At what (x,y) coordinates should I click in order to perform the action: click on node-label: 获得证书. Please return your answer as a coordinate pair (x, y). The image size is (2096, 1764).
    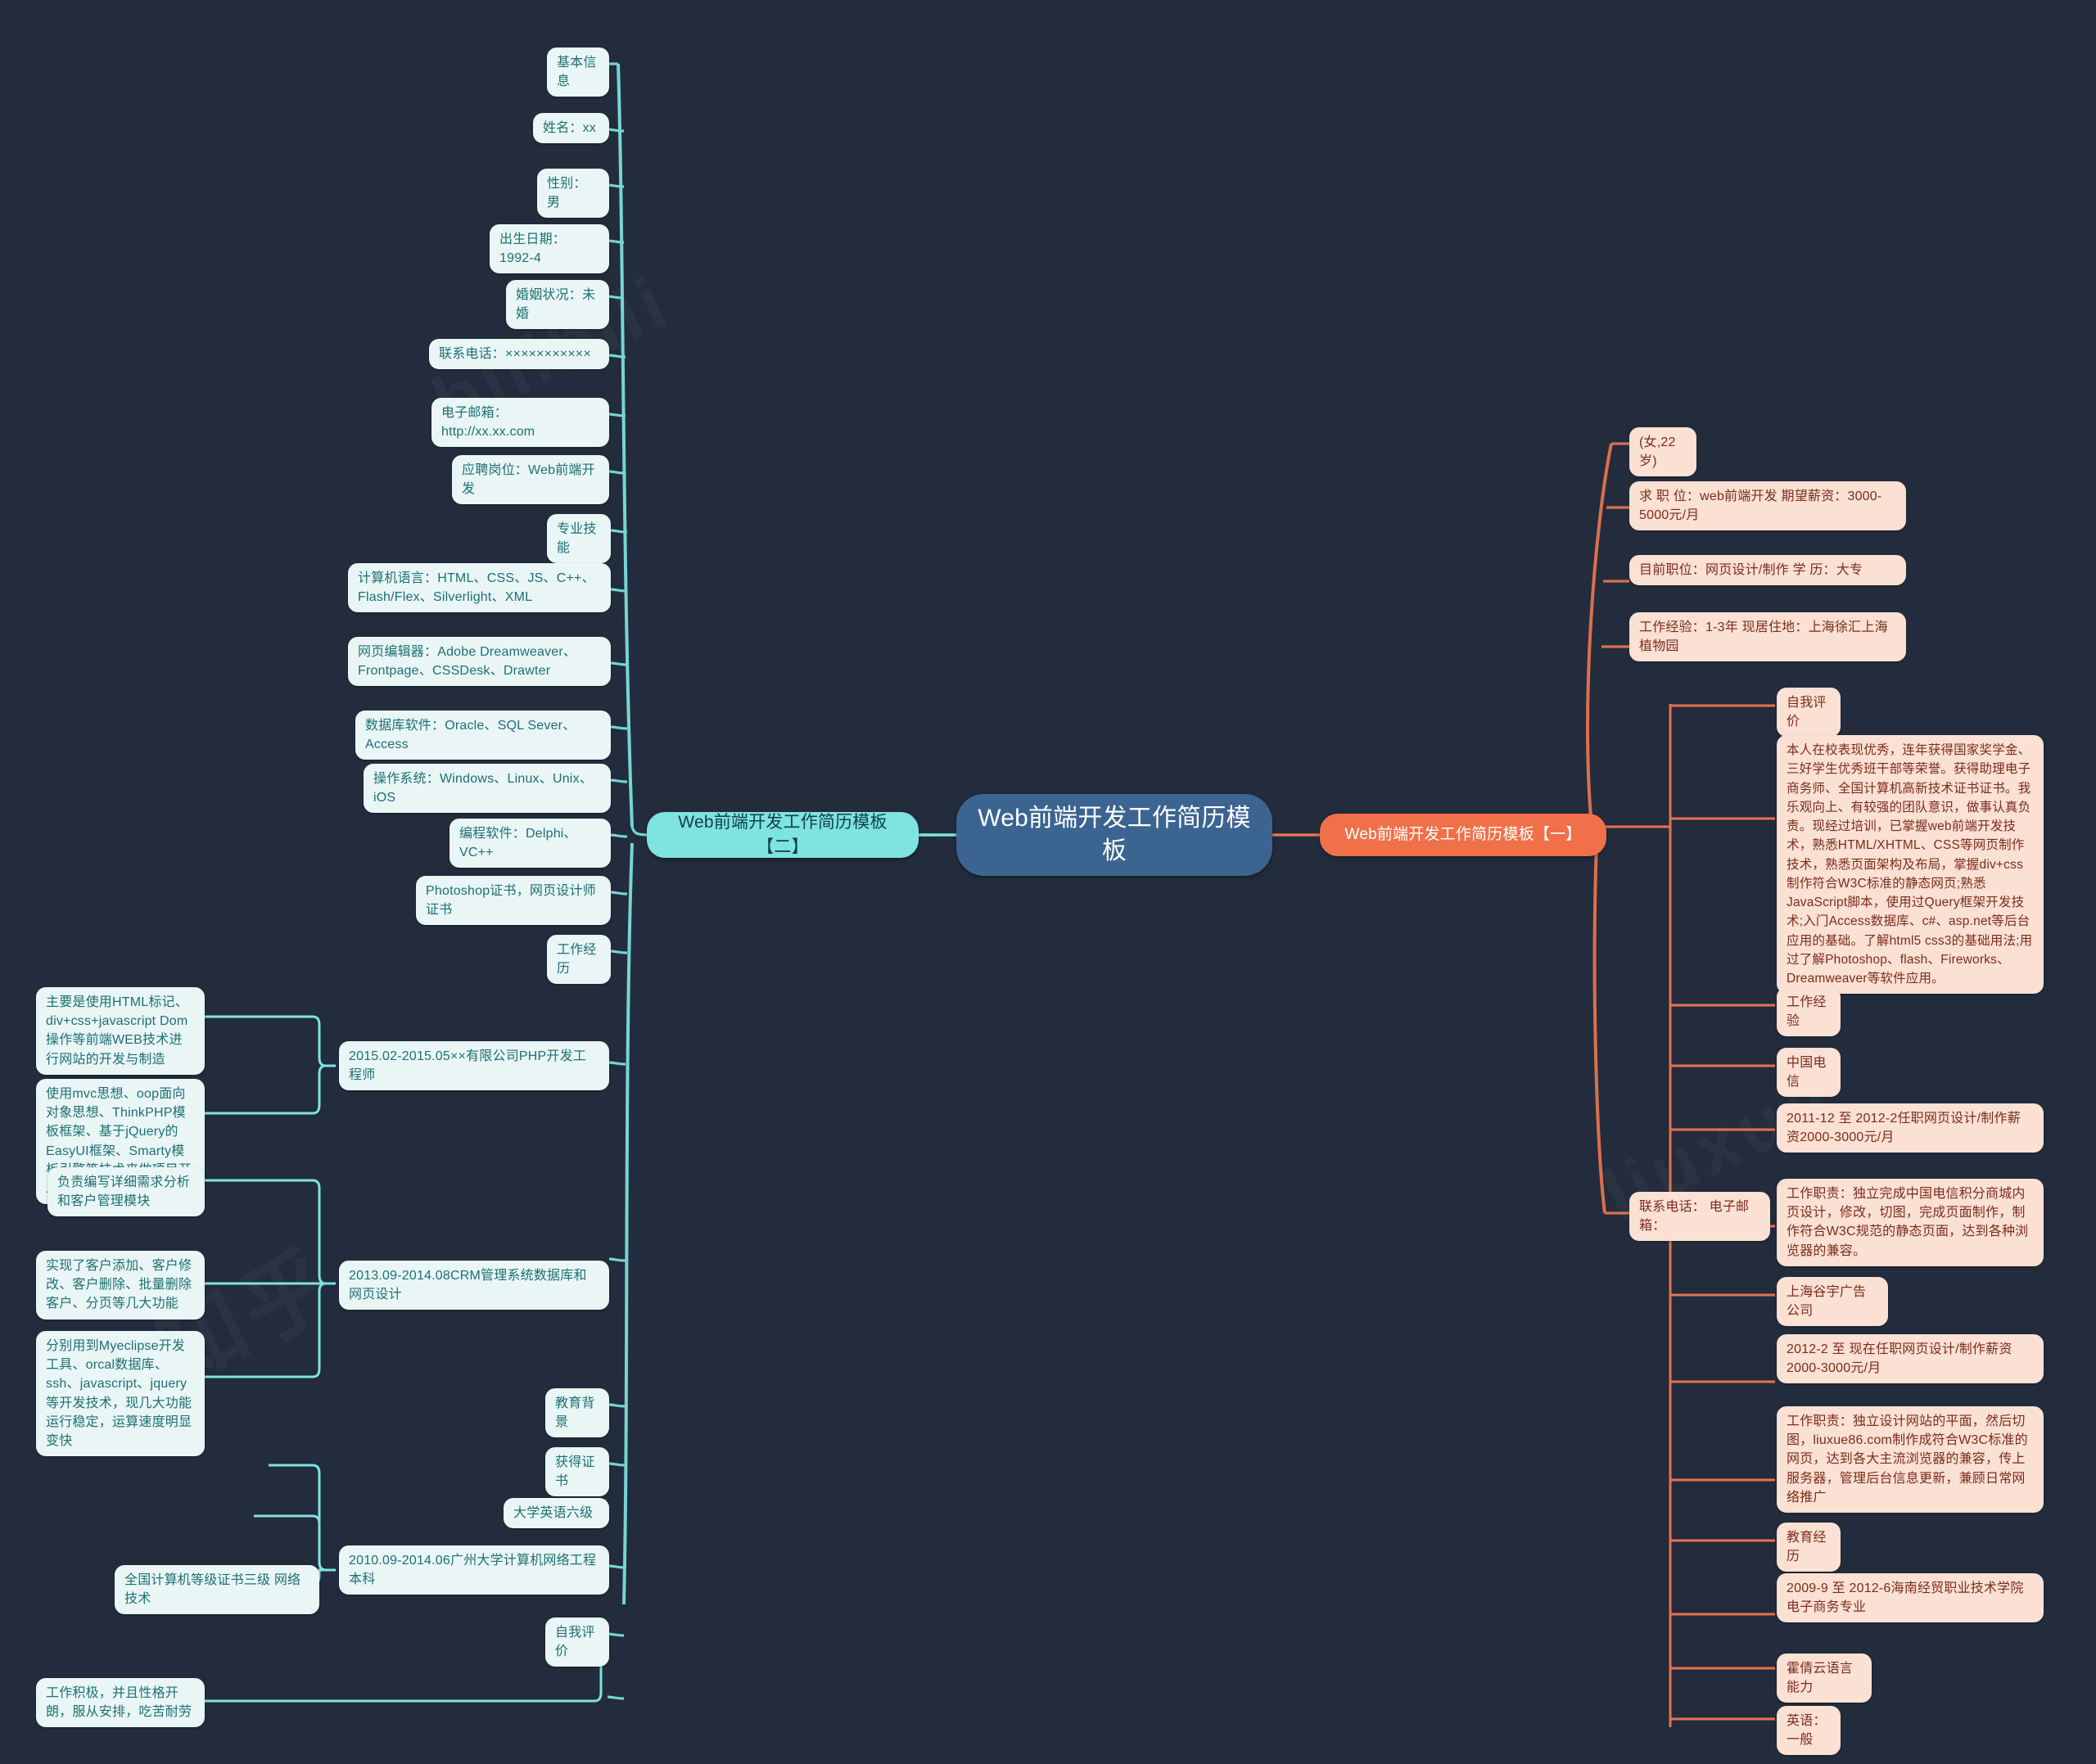
    Looking at the image, I should click on (575, 1472).